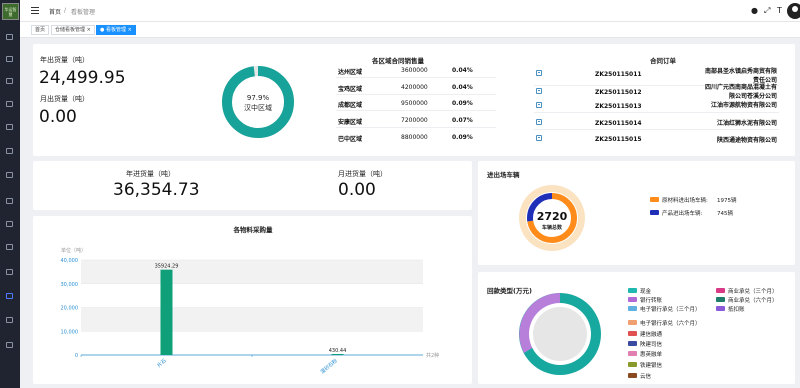  I want to click on contract-company: 四川广元西南商品混凝土有, so click(740, 87).